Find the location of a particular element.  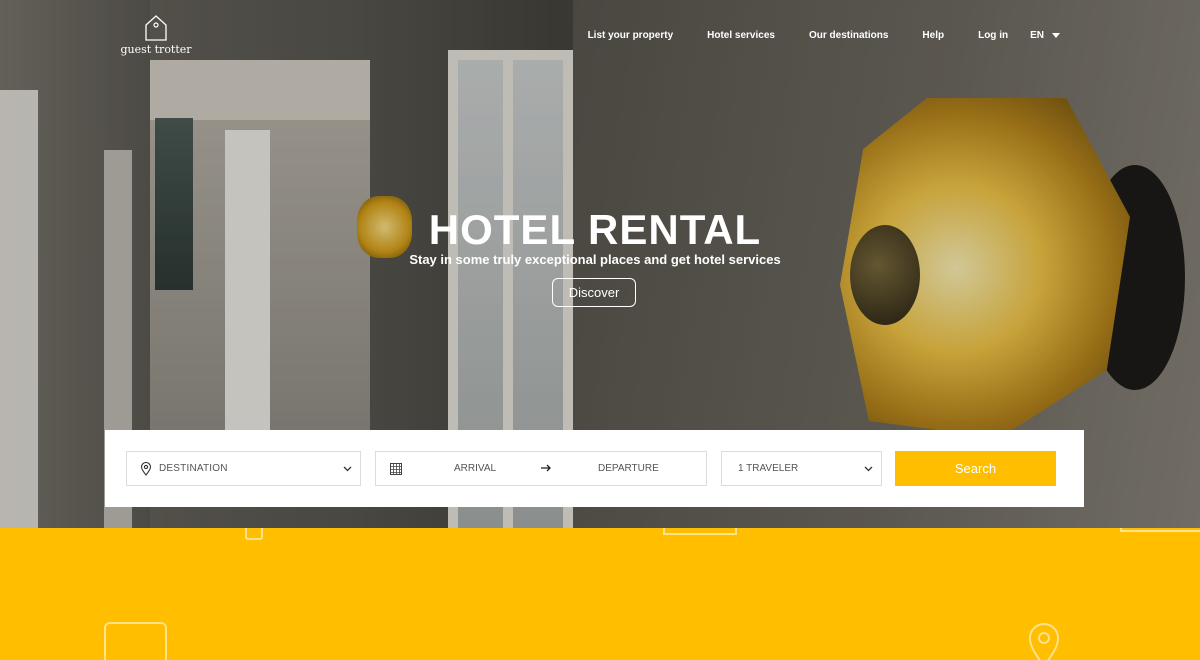

departure-date-field: DEPARTURE is located at coordinates (628, 468).